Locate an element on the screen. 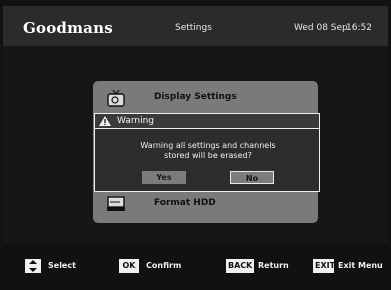 The image size is (391, 290). dialog-header: Warning is located at coordinates (207, 121).